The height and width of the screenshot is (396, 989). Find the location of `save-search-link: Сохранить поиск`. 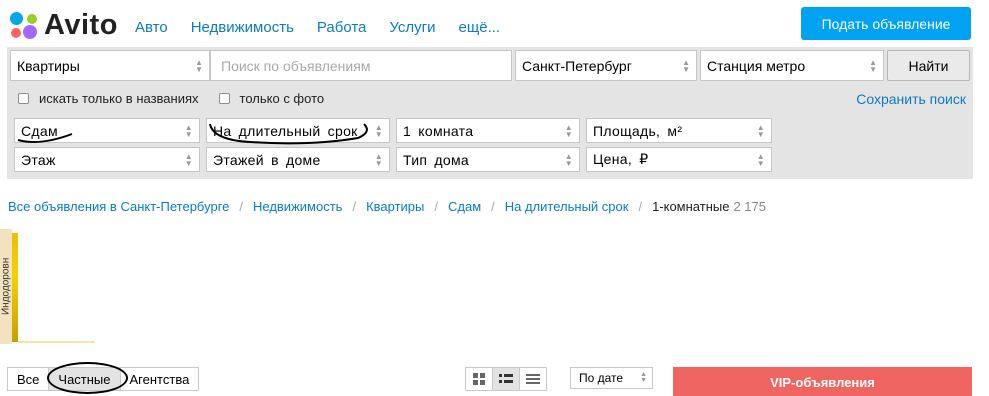

save-search-link: Сохранить поиск is located at coordinates (911, 99).